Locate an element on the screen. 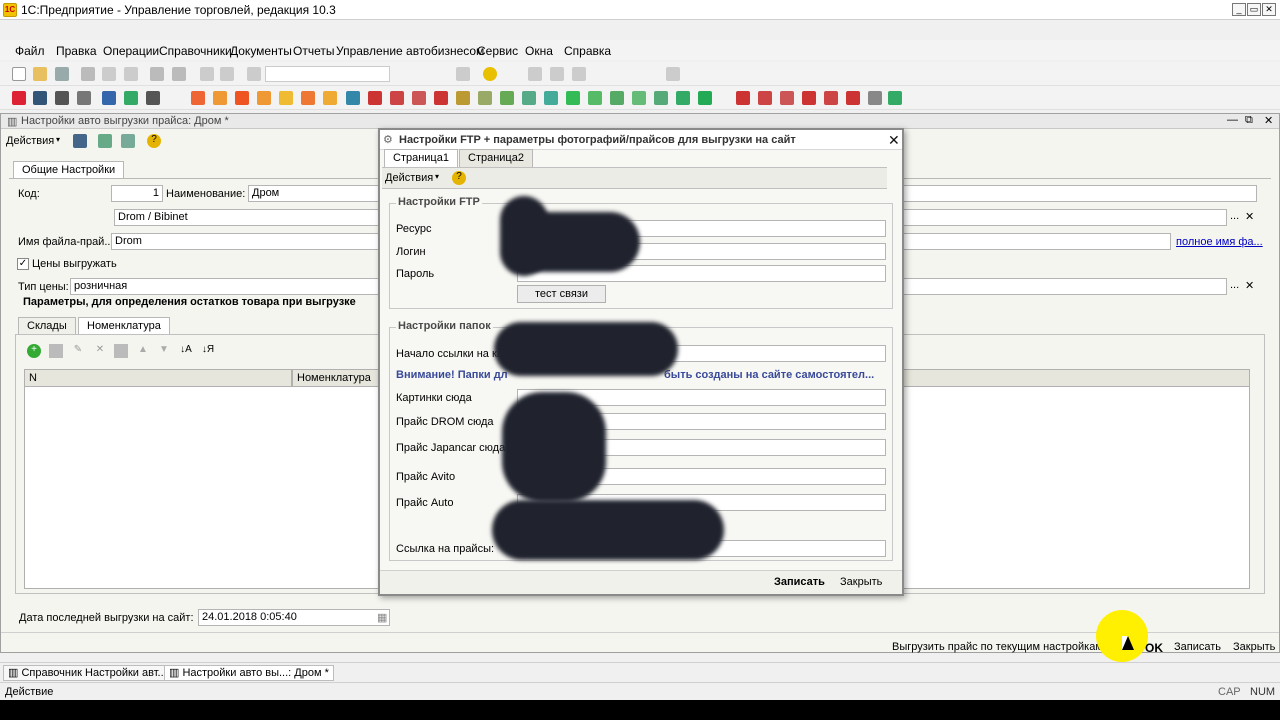 The image size is (1280, 720). doc-26-icon is located at coordinates (595, 98).